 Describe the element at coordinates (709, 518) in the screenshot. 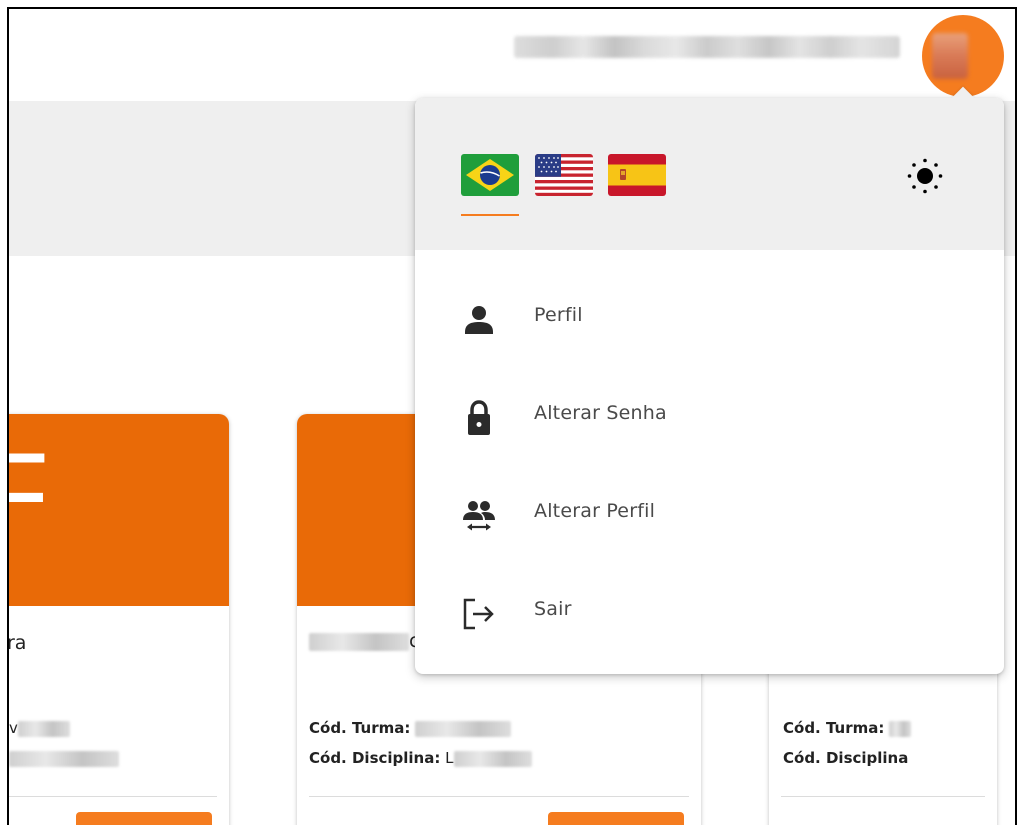

I see `menu-item-switch-profile: Alterar Perfil` at that location.